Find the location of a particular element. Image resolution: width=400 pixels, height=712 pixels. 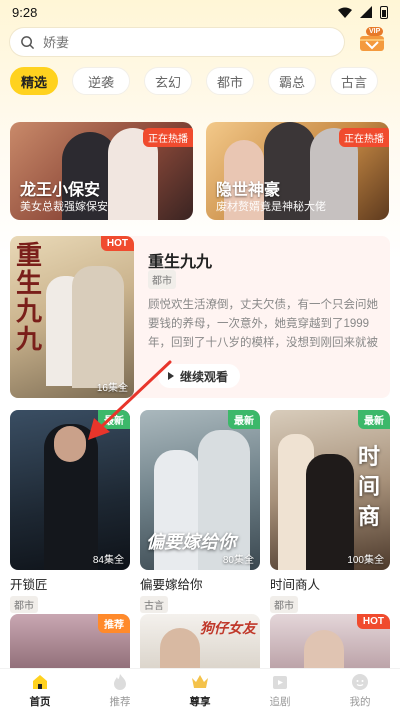

drama-card-pianyaojiageini: 偏要嫁给你 最新 80集全 偏要嫁给你 古言 is located at coordinates (200, 512).